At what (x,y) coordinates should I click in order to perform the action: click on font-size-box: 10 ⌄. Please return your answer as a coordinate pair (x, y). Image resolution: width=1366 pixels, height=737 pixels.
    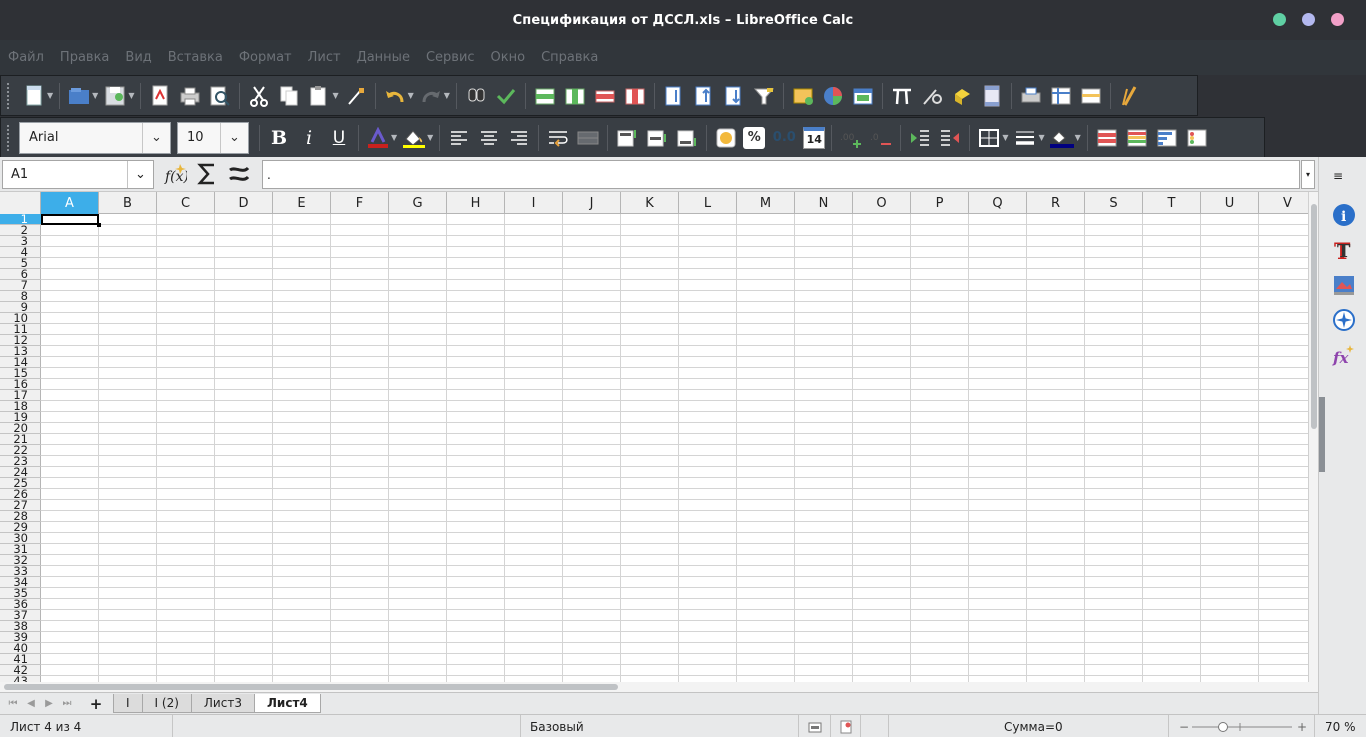
    Looking at the image, I should click on (213, 137).